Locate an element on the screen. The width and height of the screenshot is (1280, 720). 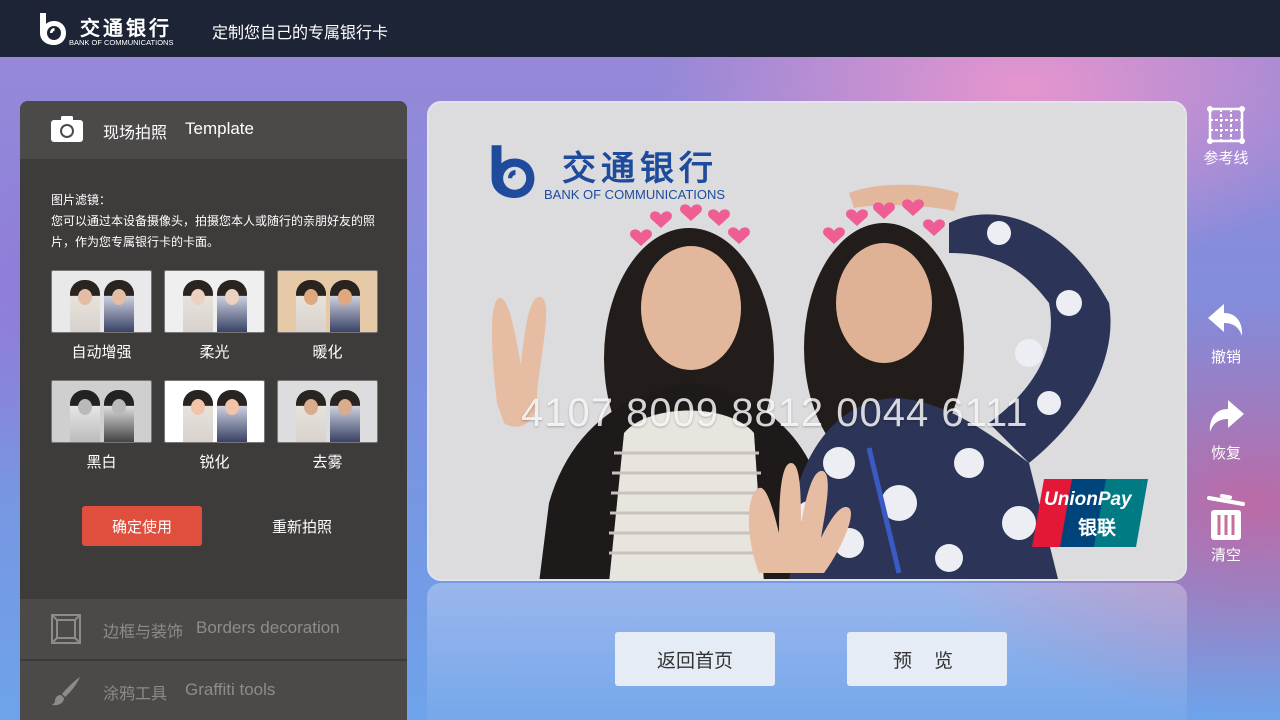
photo-section-label-en: Template is located at coordinates (219, 128).